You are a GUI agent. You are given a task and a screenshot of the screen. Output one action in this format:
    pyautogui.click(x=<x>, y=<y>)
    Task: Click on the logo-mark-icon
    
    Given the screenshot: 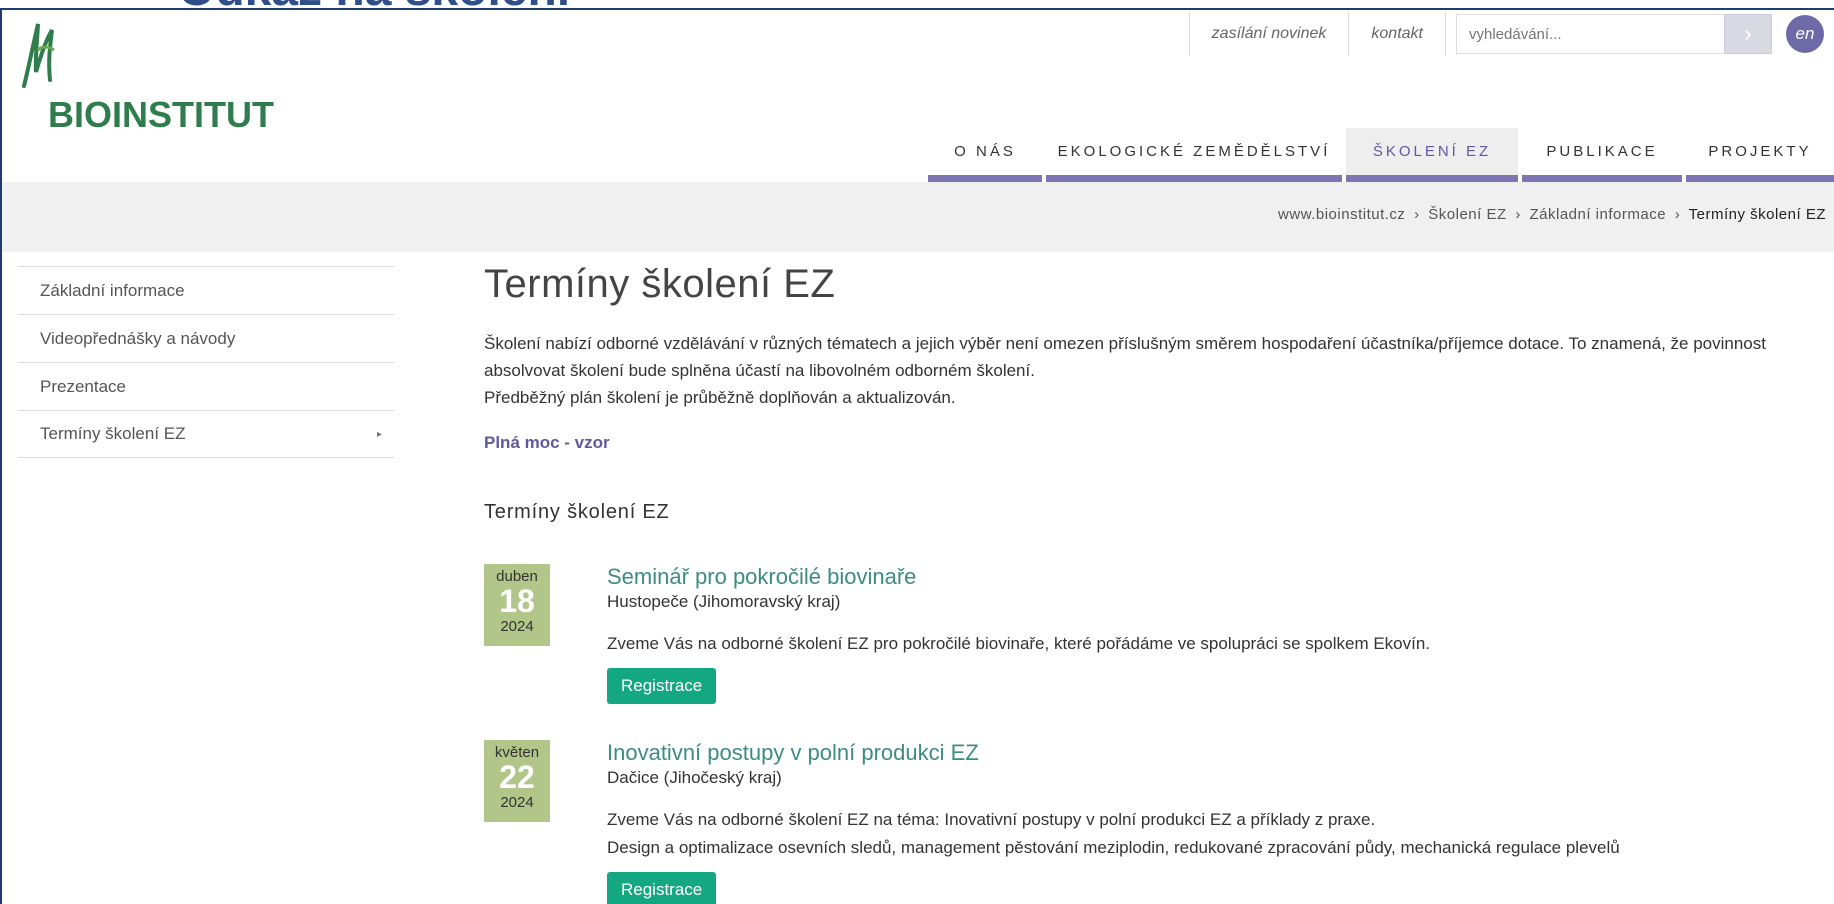 What is the action you would take?
    pyautogui.click(x=38, y=55)
    